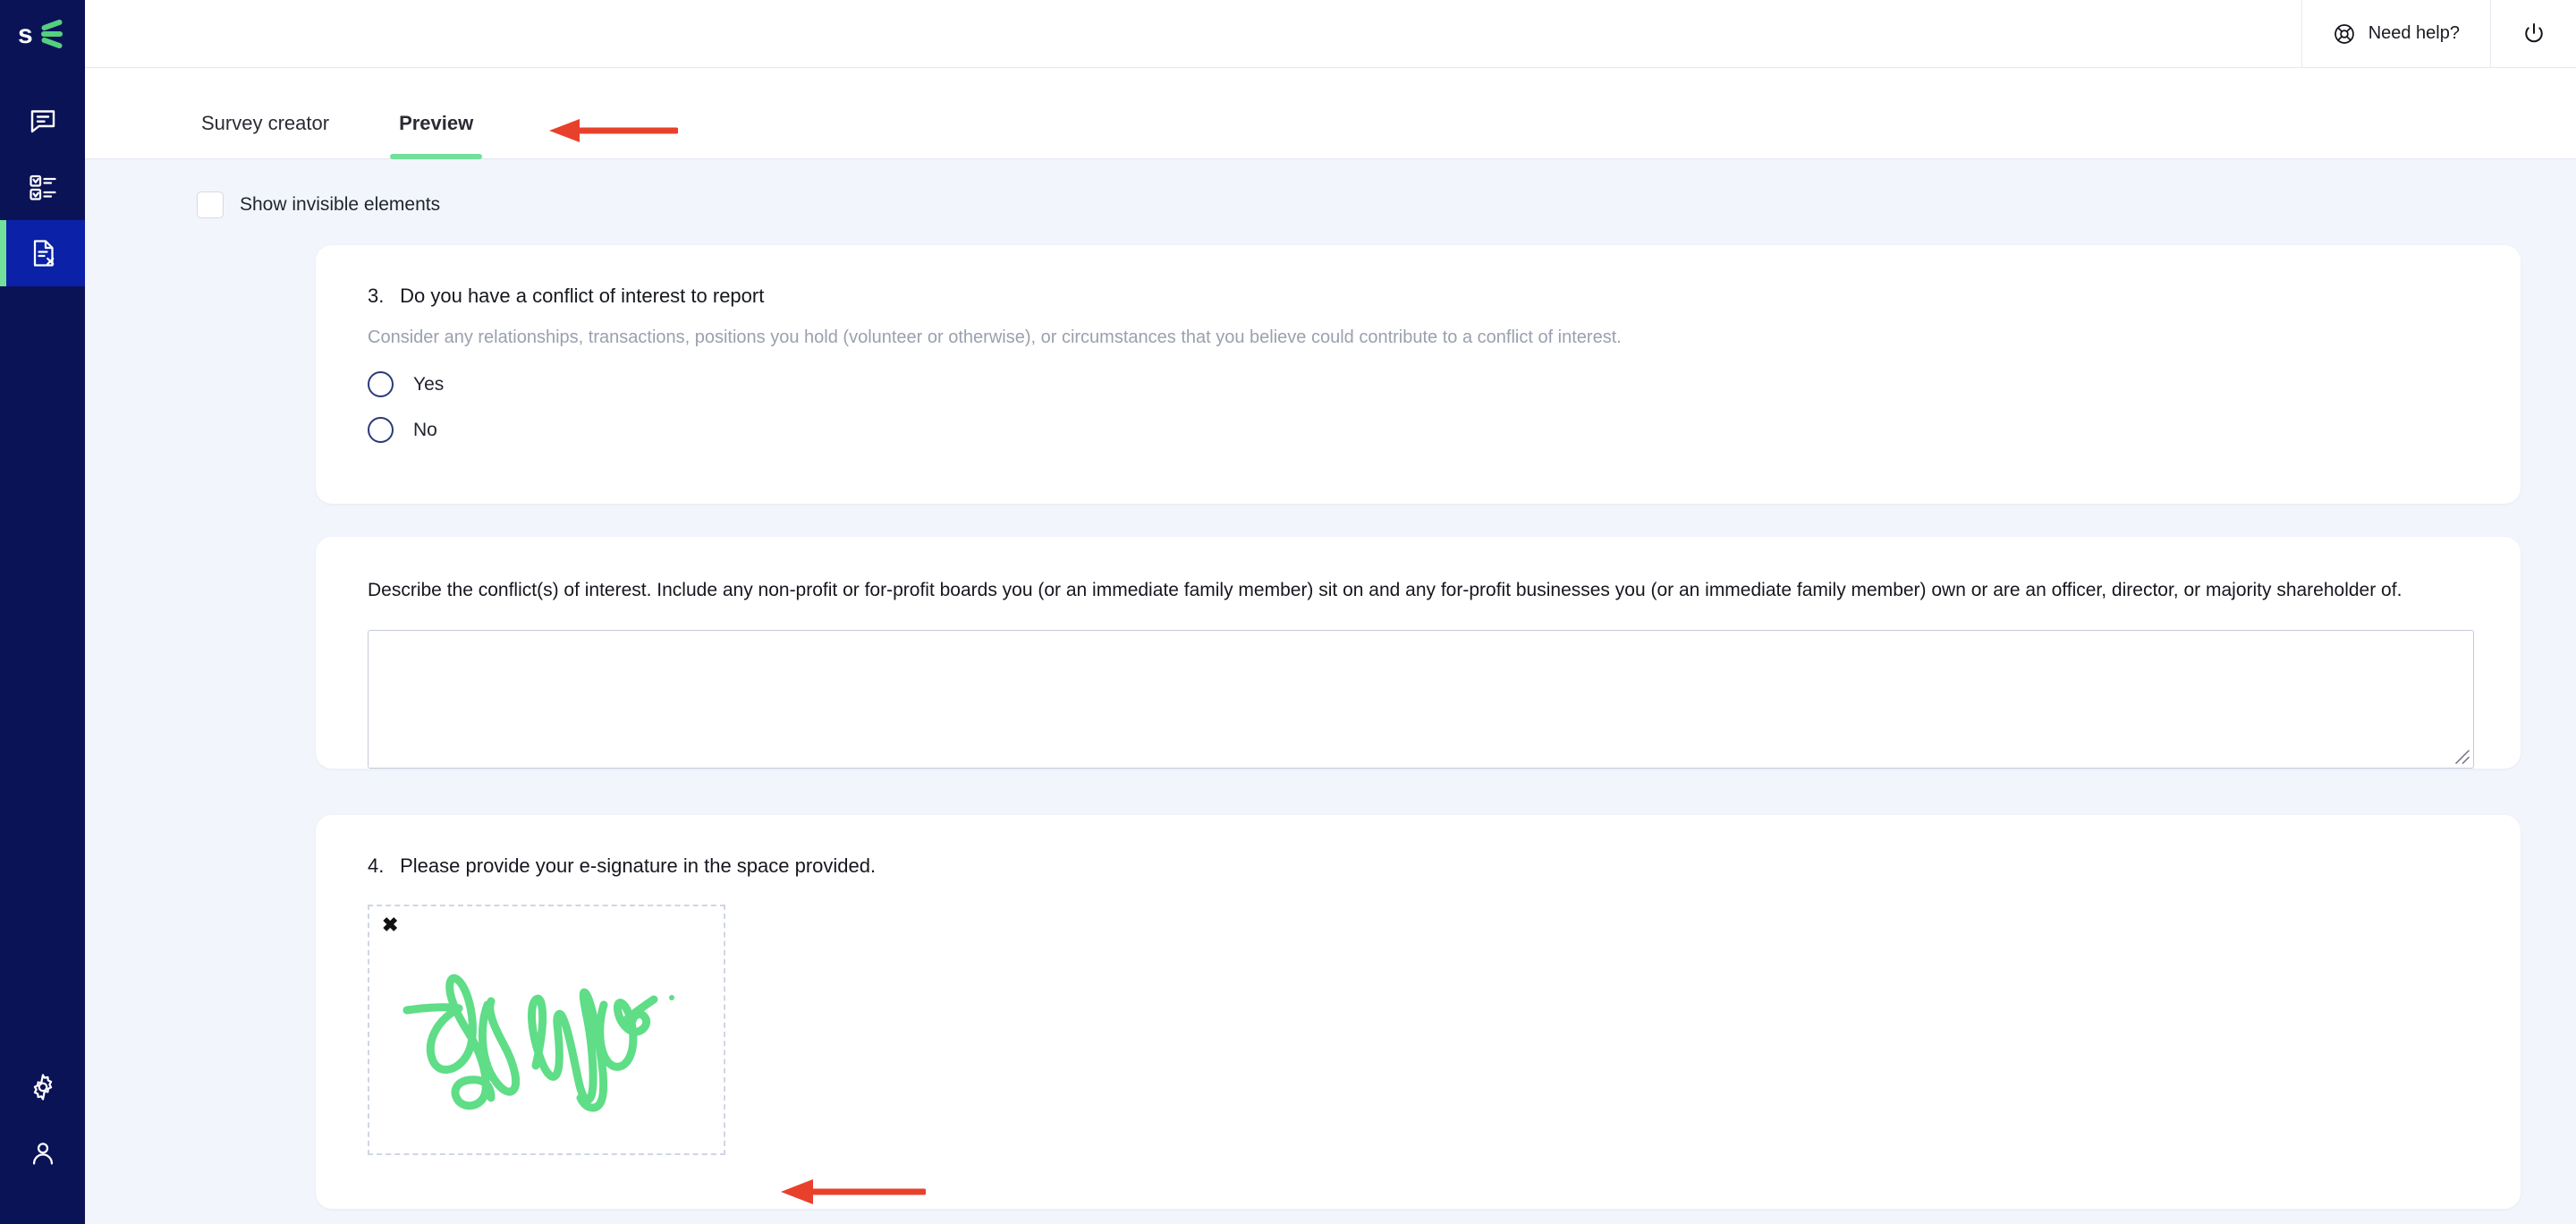 The height and width of the screenshot is (1224, 2576). I want to click on chat-bubble-icon, so click(42, 122).